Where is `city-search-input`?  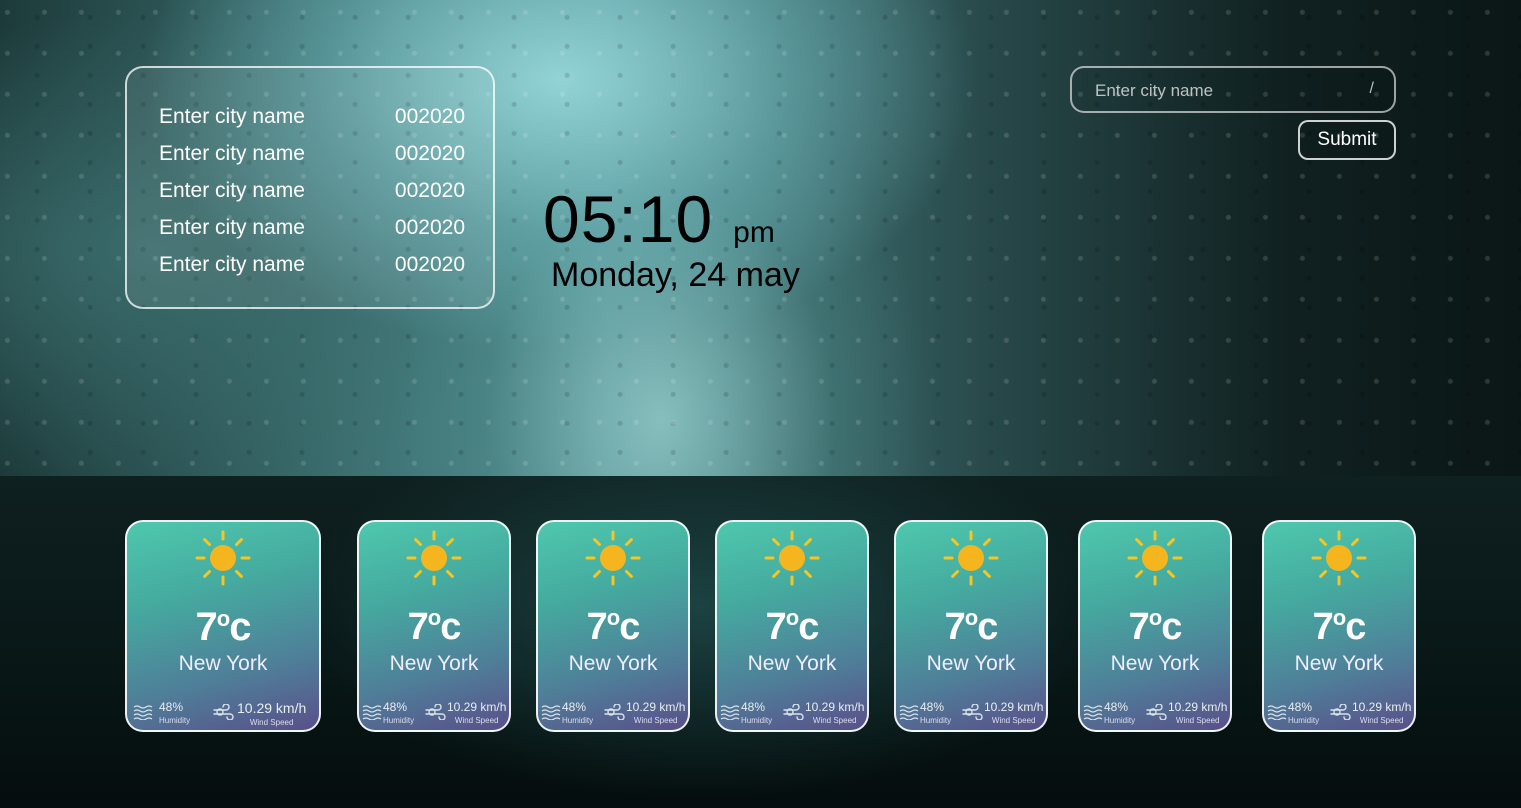 city-search-input is located at coordinates (1225, 90).